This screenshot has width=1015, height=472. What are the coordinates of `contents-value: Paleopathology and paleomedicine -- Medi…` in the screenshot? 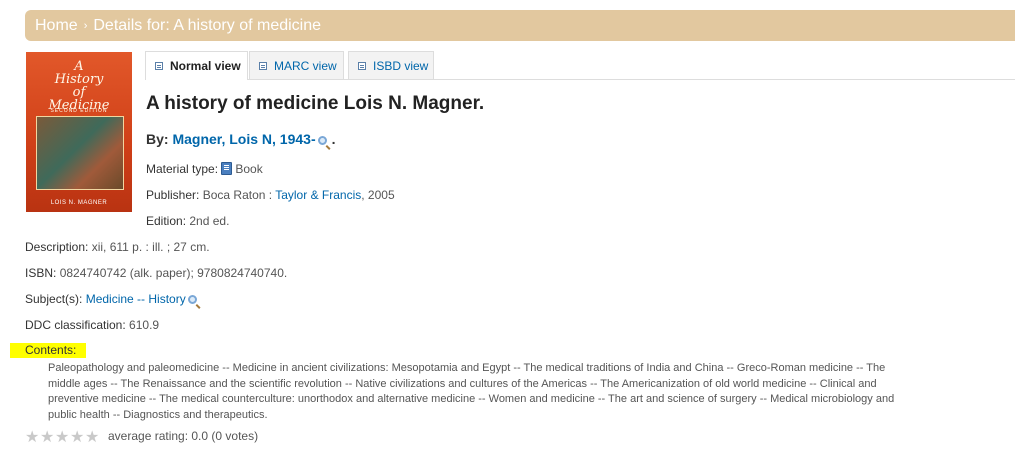 It's located at (471, 391).